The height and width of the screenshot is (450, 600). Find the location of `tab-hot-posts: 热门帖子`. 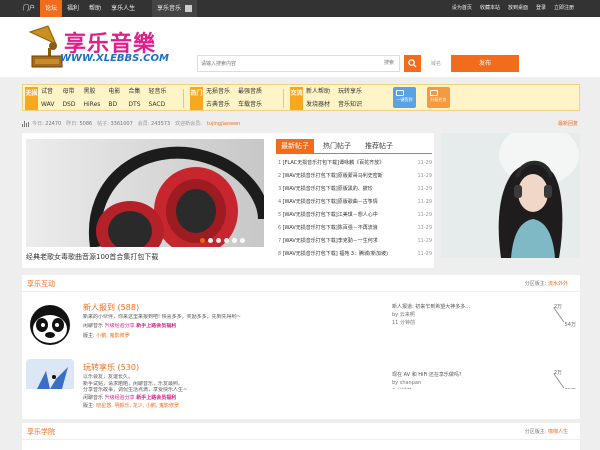

tab-hot-posts: 热门帖子 is located at coordinates (337, 146).